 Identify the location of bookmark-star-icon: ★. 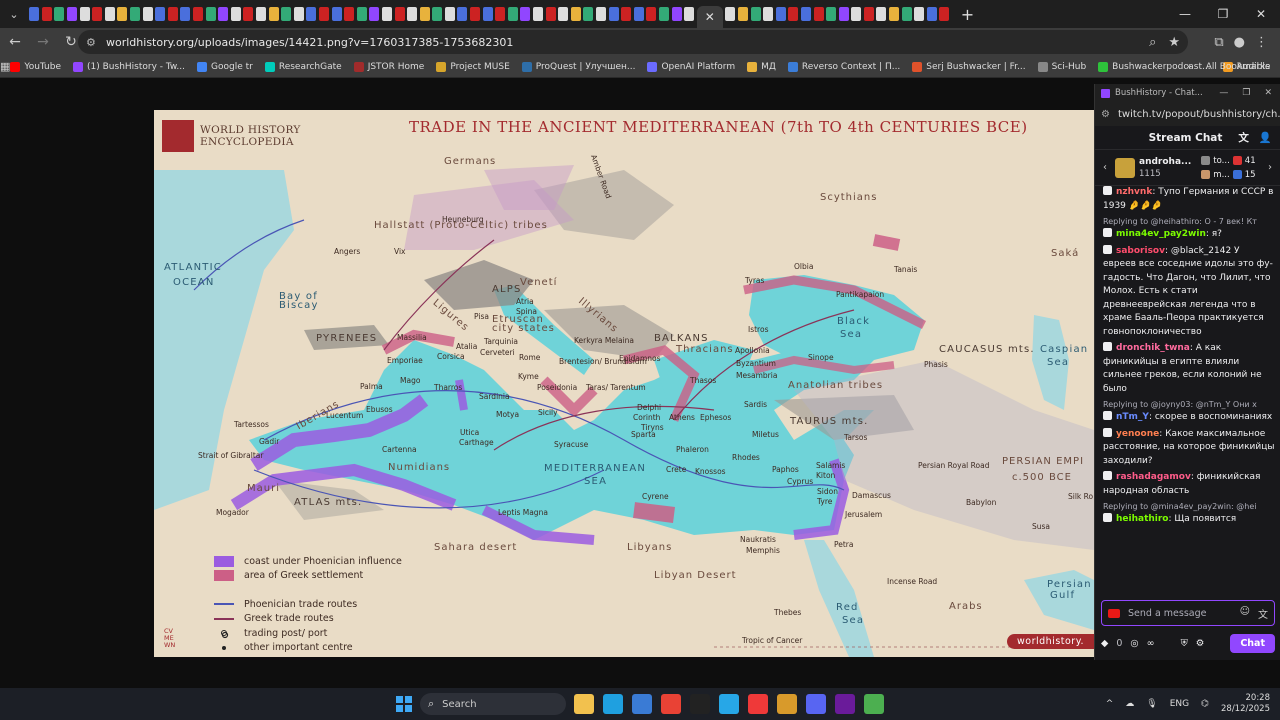
(1174, 42).